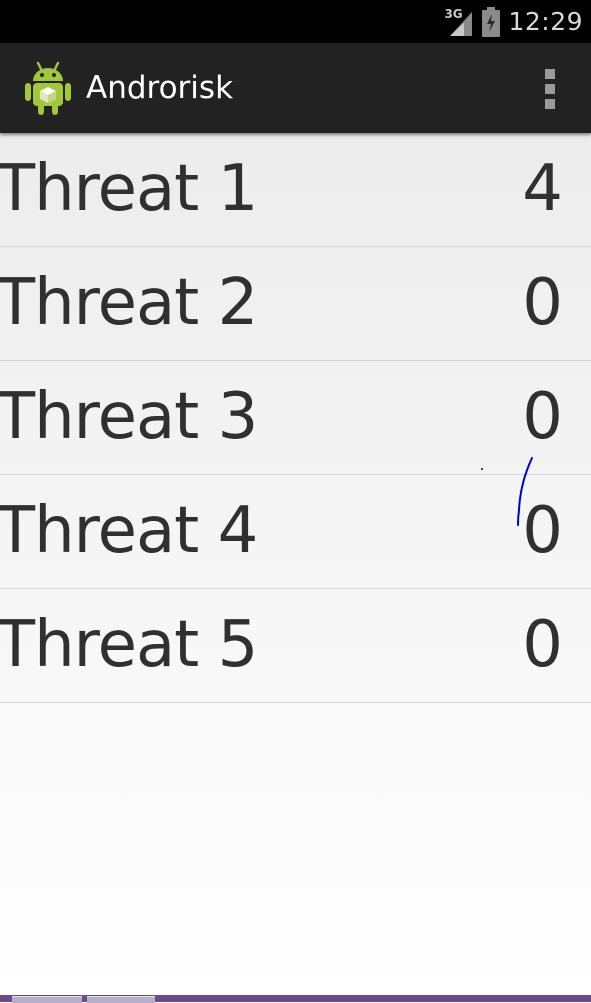 The width and height of the screenshot is (591, 1003). I want to click on threat-name: Threat 1, so click(129, 189).